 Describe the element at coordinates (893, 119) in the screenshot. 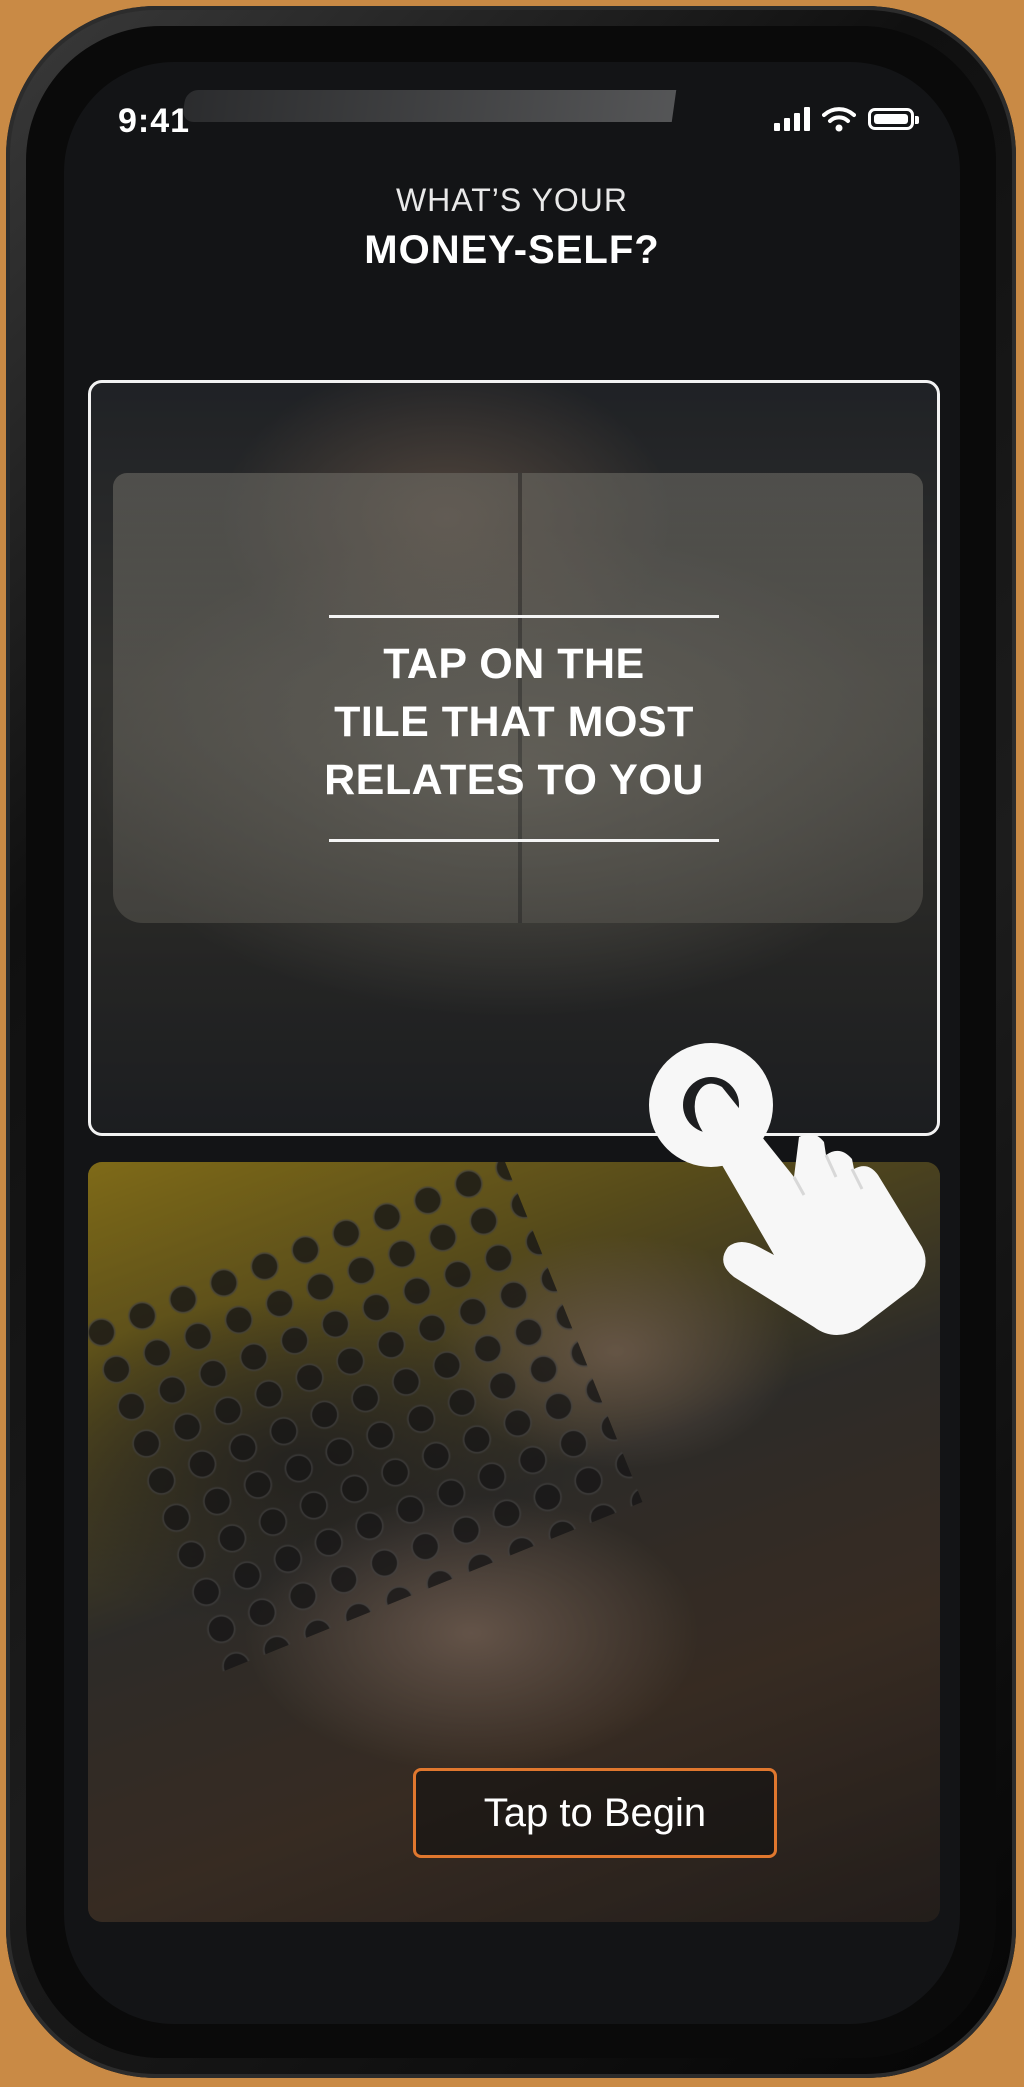

I see `battery-icon` at that location.